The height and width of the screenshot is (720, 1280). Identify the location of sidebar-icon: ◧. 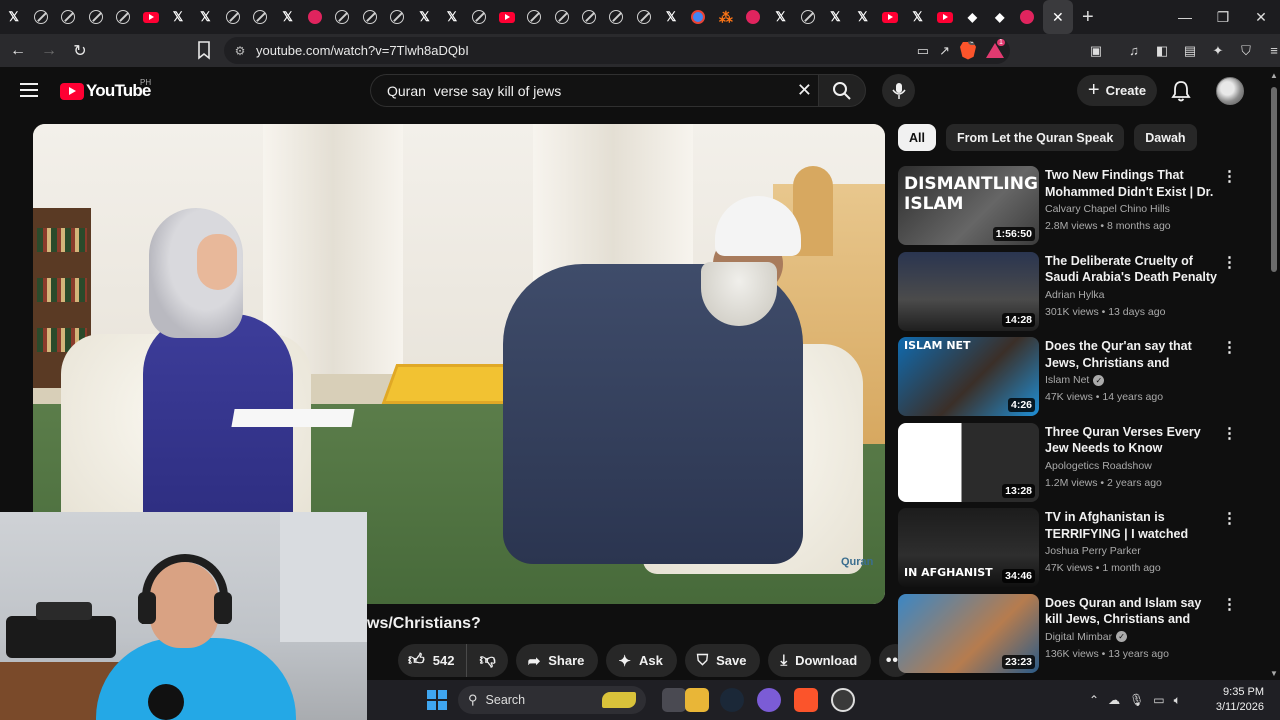
(1162, 51).